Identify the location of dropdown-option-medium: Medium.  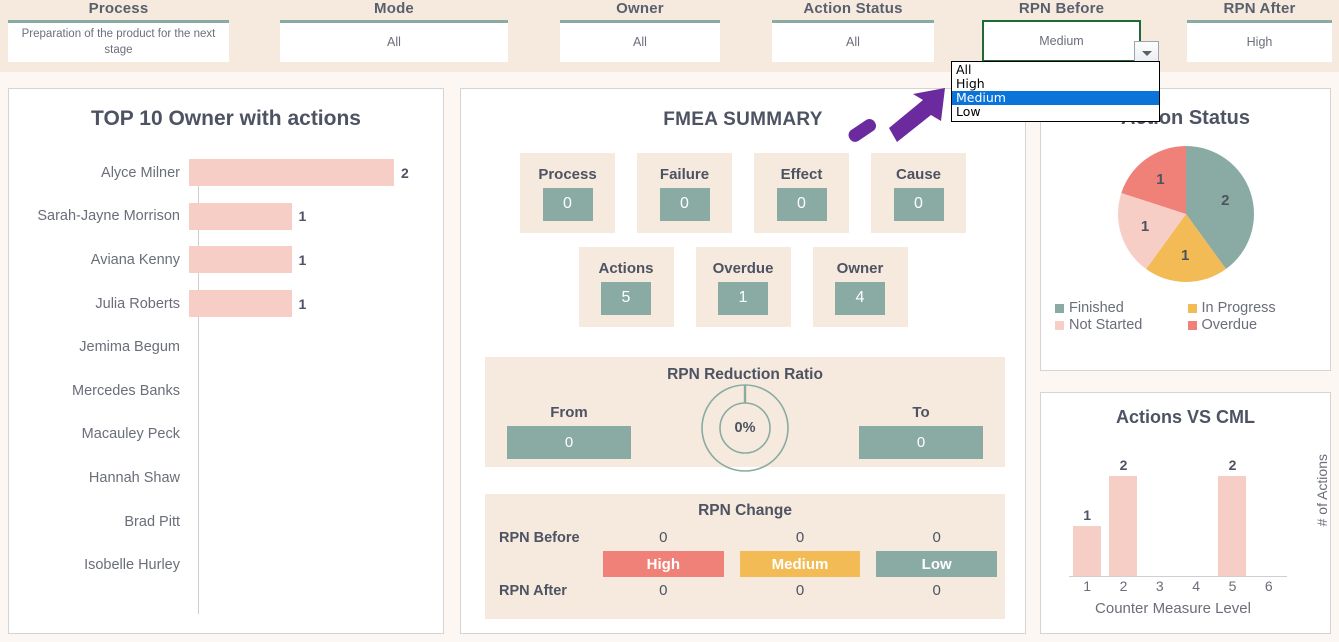
(1055, 98).